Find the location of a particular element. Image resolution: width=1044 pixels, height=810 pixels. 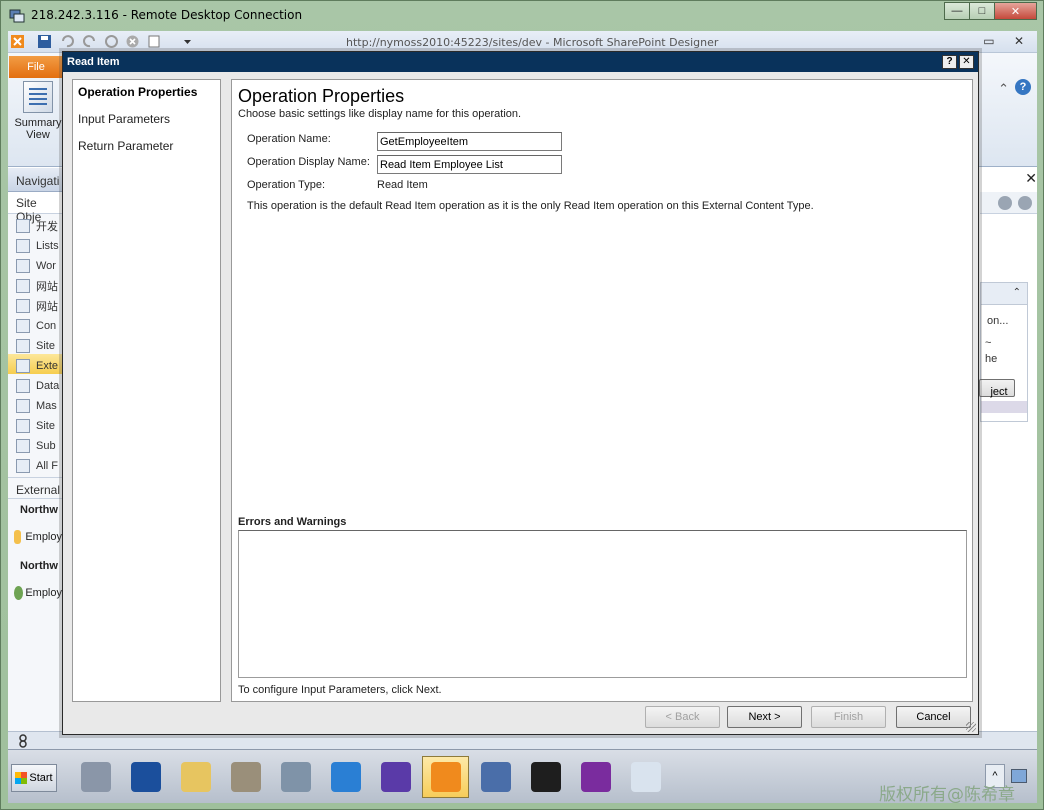

app-window-icon is located at coordinates (645, 777).